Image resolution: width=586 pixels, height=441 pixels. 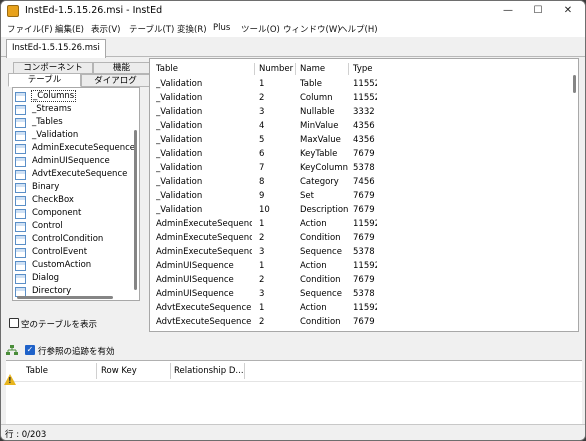 I want to click on tab-features: 機能, so click(x=121, y=68).